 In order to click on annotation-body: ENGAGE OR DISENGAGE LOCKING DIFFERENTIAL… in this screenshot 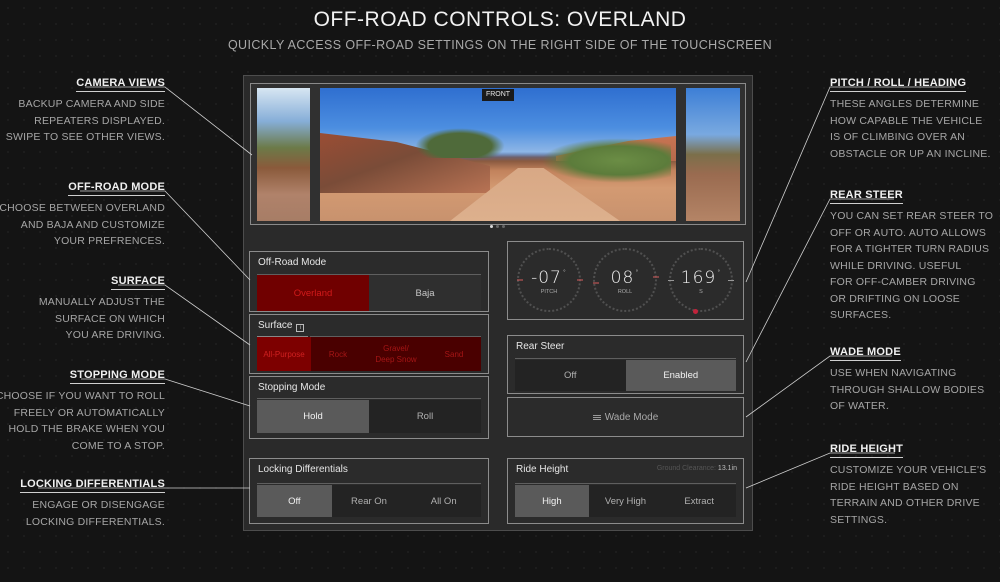, I will do `click(92, 513)`.